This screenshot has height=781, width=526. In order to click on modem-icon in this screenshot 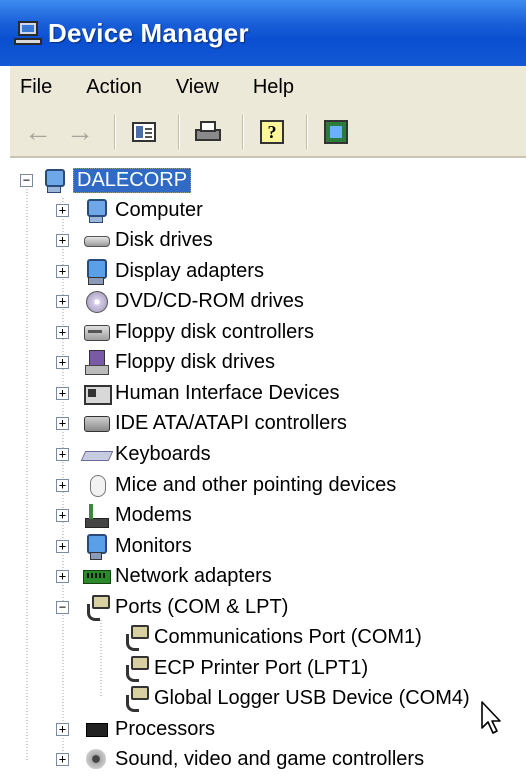, I will do `click(96, 515)`.